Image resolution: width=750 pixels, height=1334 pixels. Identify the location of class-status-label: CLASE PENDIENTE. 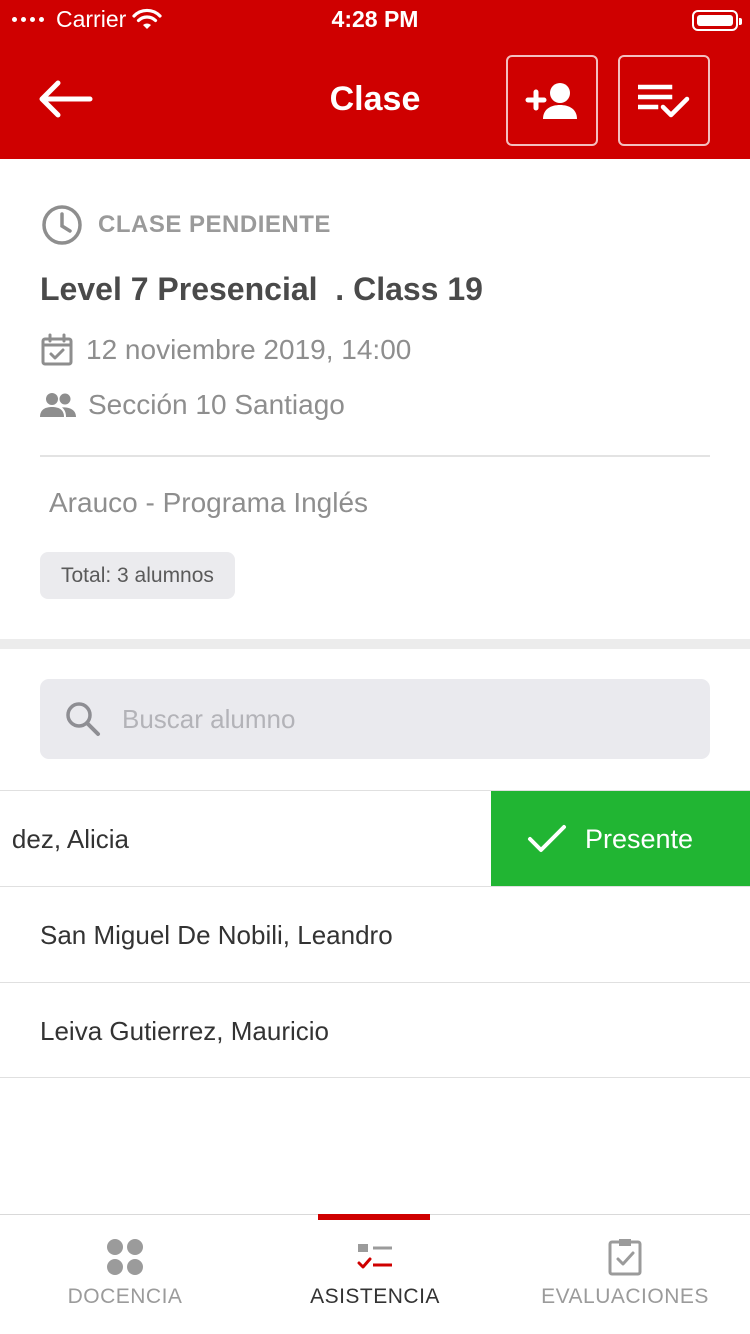
(214, 224).